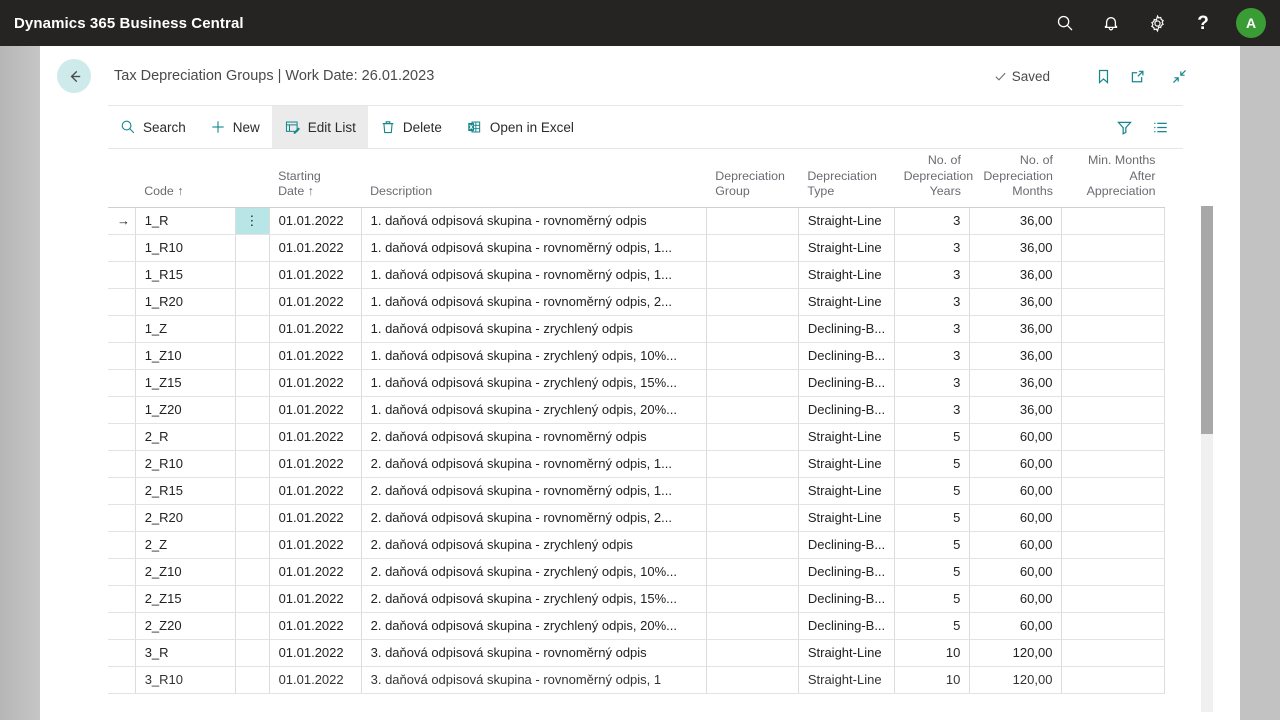  I want to click on open-in-excel-button: Open in Excel, so click(520, 127).